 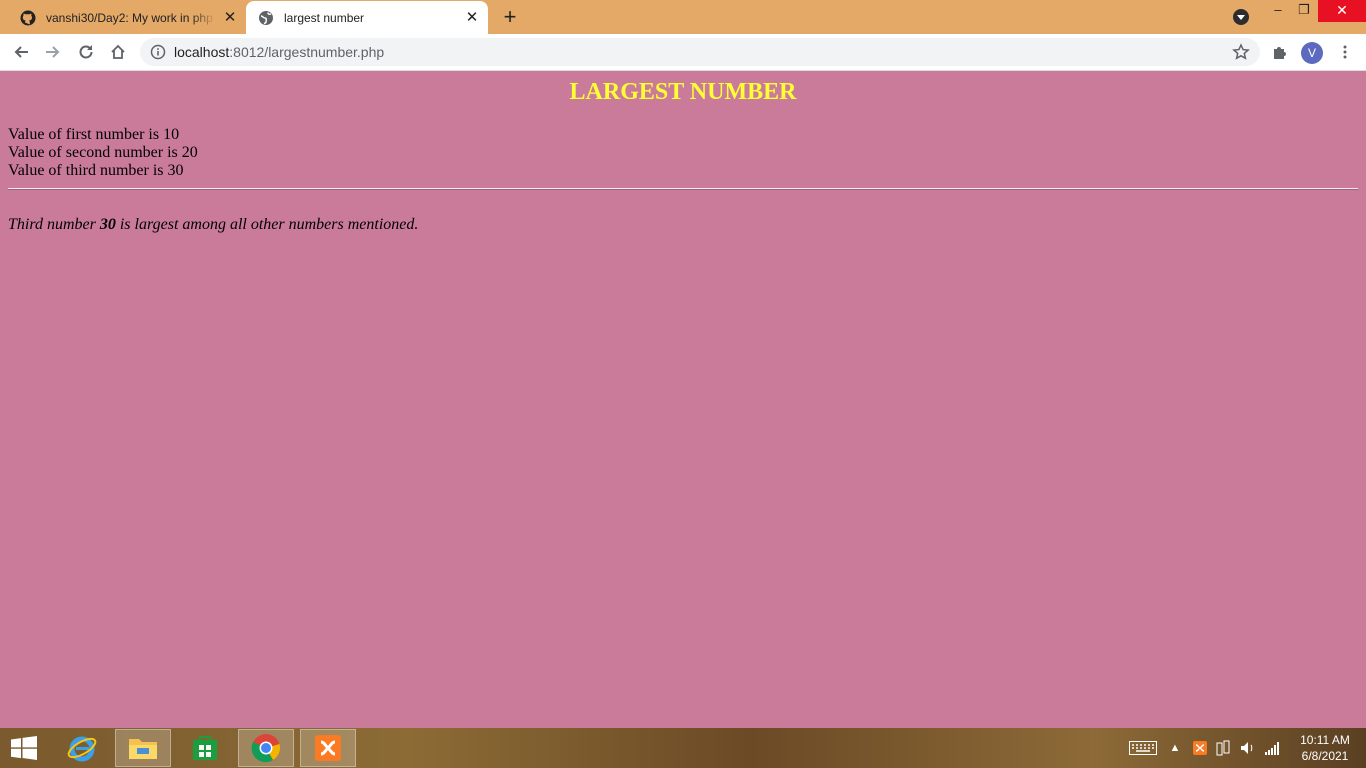 What do you see at coordinates (1143, 748) in the screenshot?
I see `touch-keyboard-icon` at bounding box center [1143, 748].